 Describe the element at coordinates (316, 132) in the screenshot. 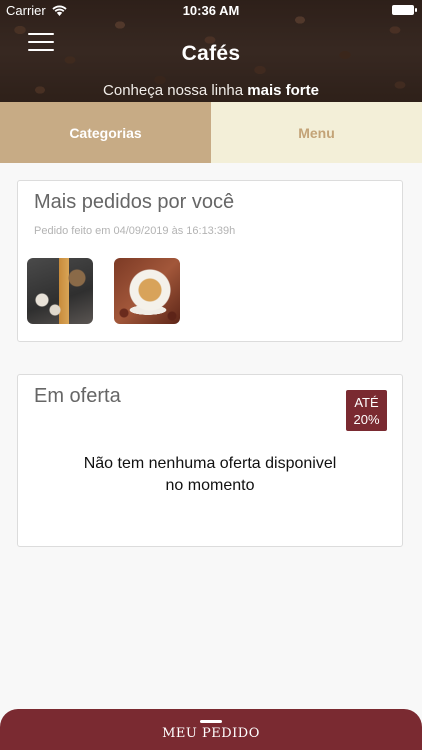

I see `tab-menu: Menu` at that location.